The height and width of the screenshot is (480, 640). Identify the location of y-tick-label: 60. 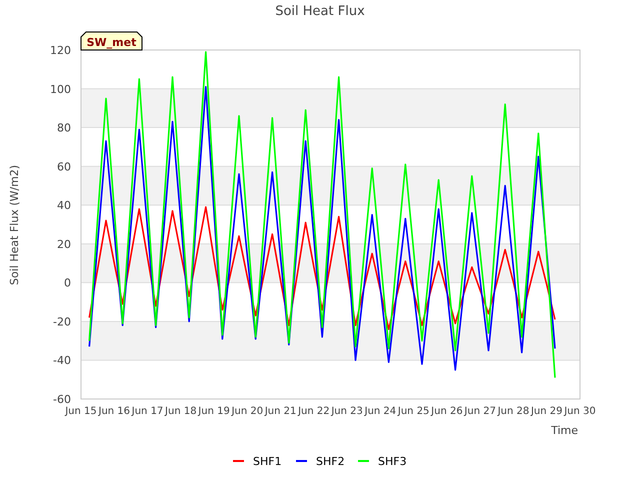
(64, 167).